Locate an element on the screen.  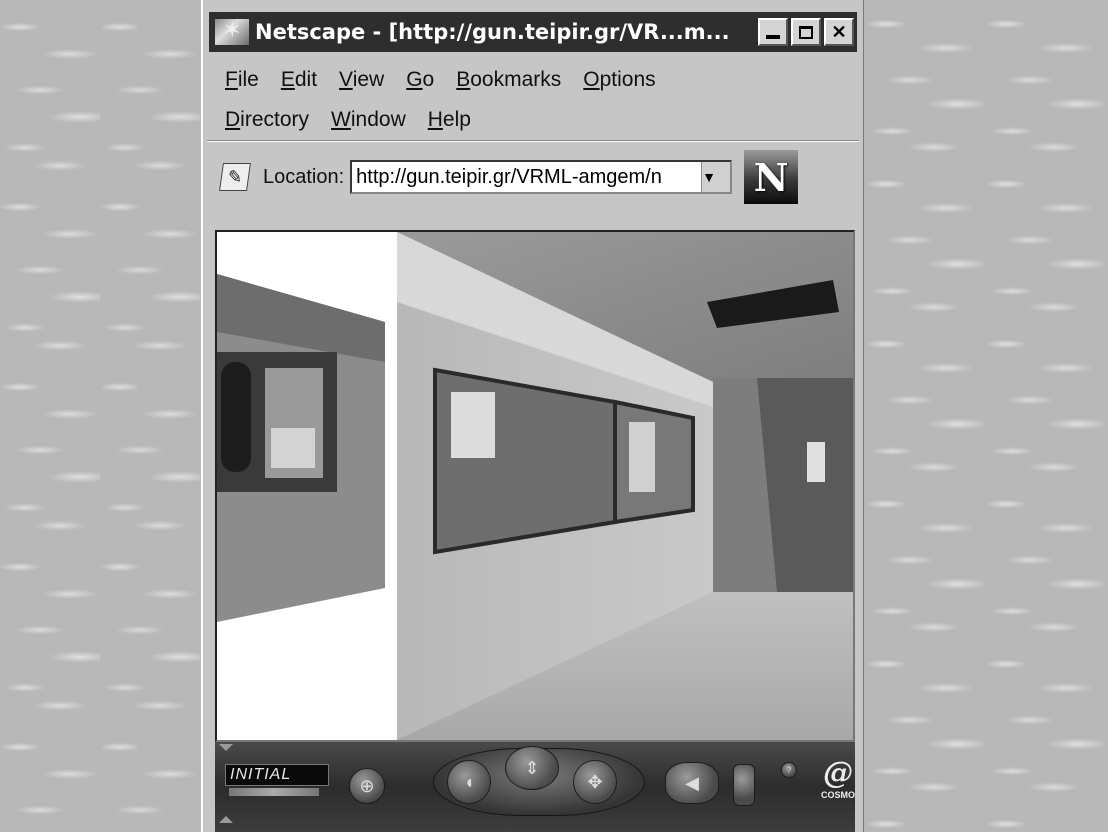
tilt-icon: ◖ is located at coordinates (469, 781).